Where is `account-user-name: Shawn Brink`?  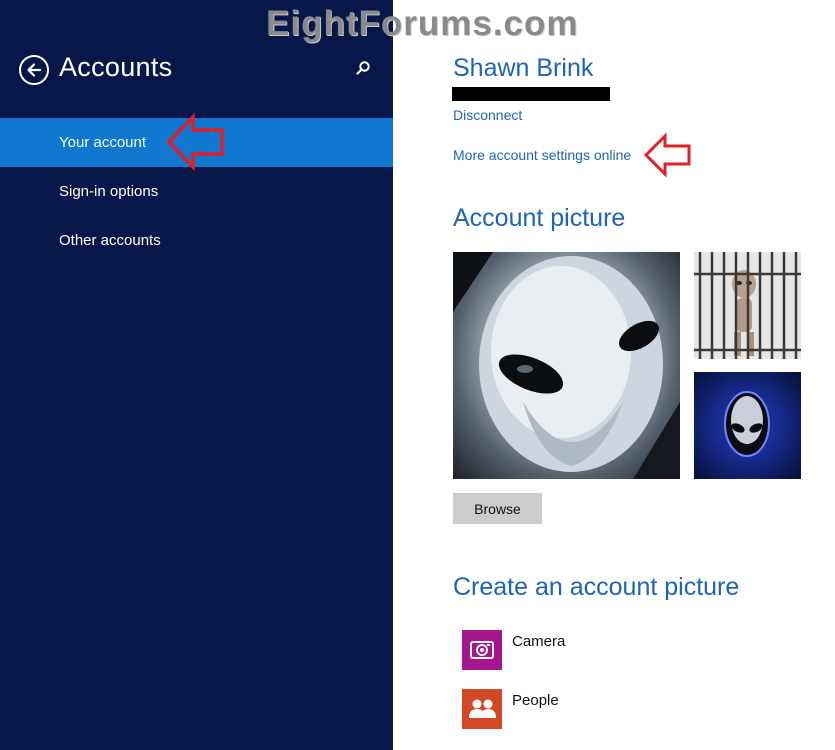 account-user-name: Shawn Brink is located at coordinates (523, 68).